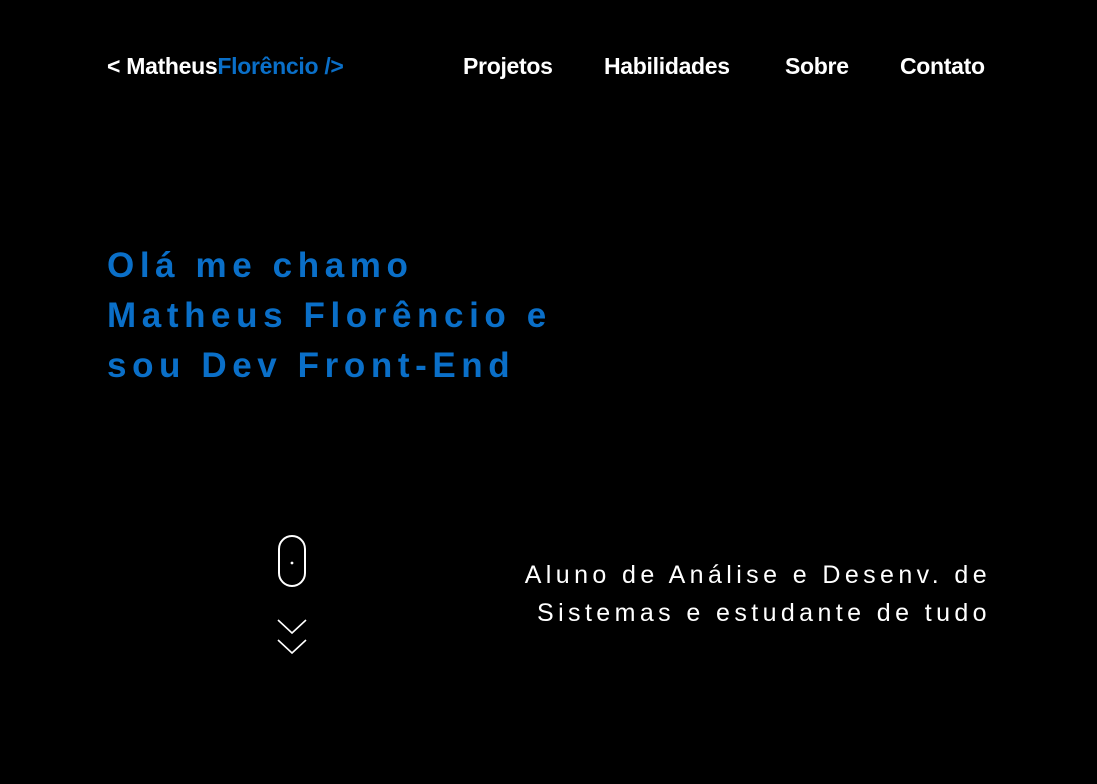 This screenshot has height=784, width=1097. What do you see at coordinates (757, 575) in the screenshot?
I see `tagline-line: Aluno de Análise e Desenv. de` at bounding box center [757, 575].